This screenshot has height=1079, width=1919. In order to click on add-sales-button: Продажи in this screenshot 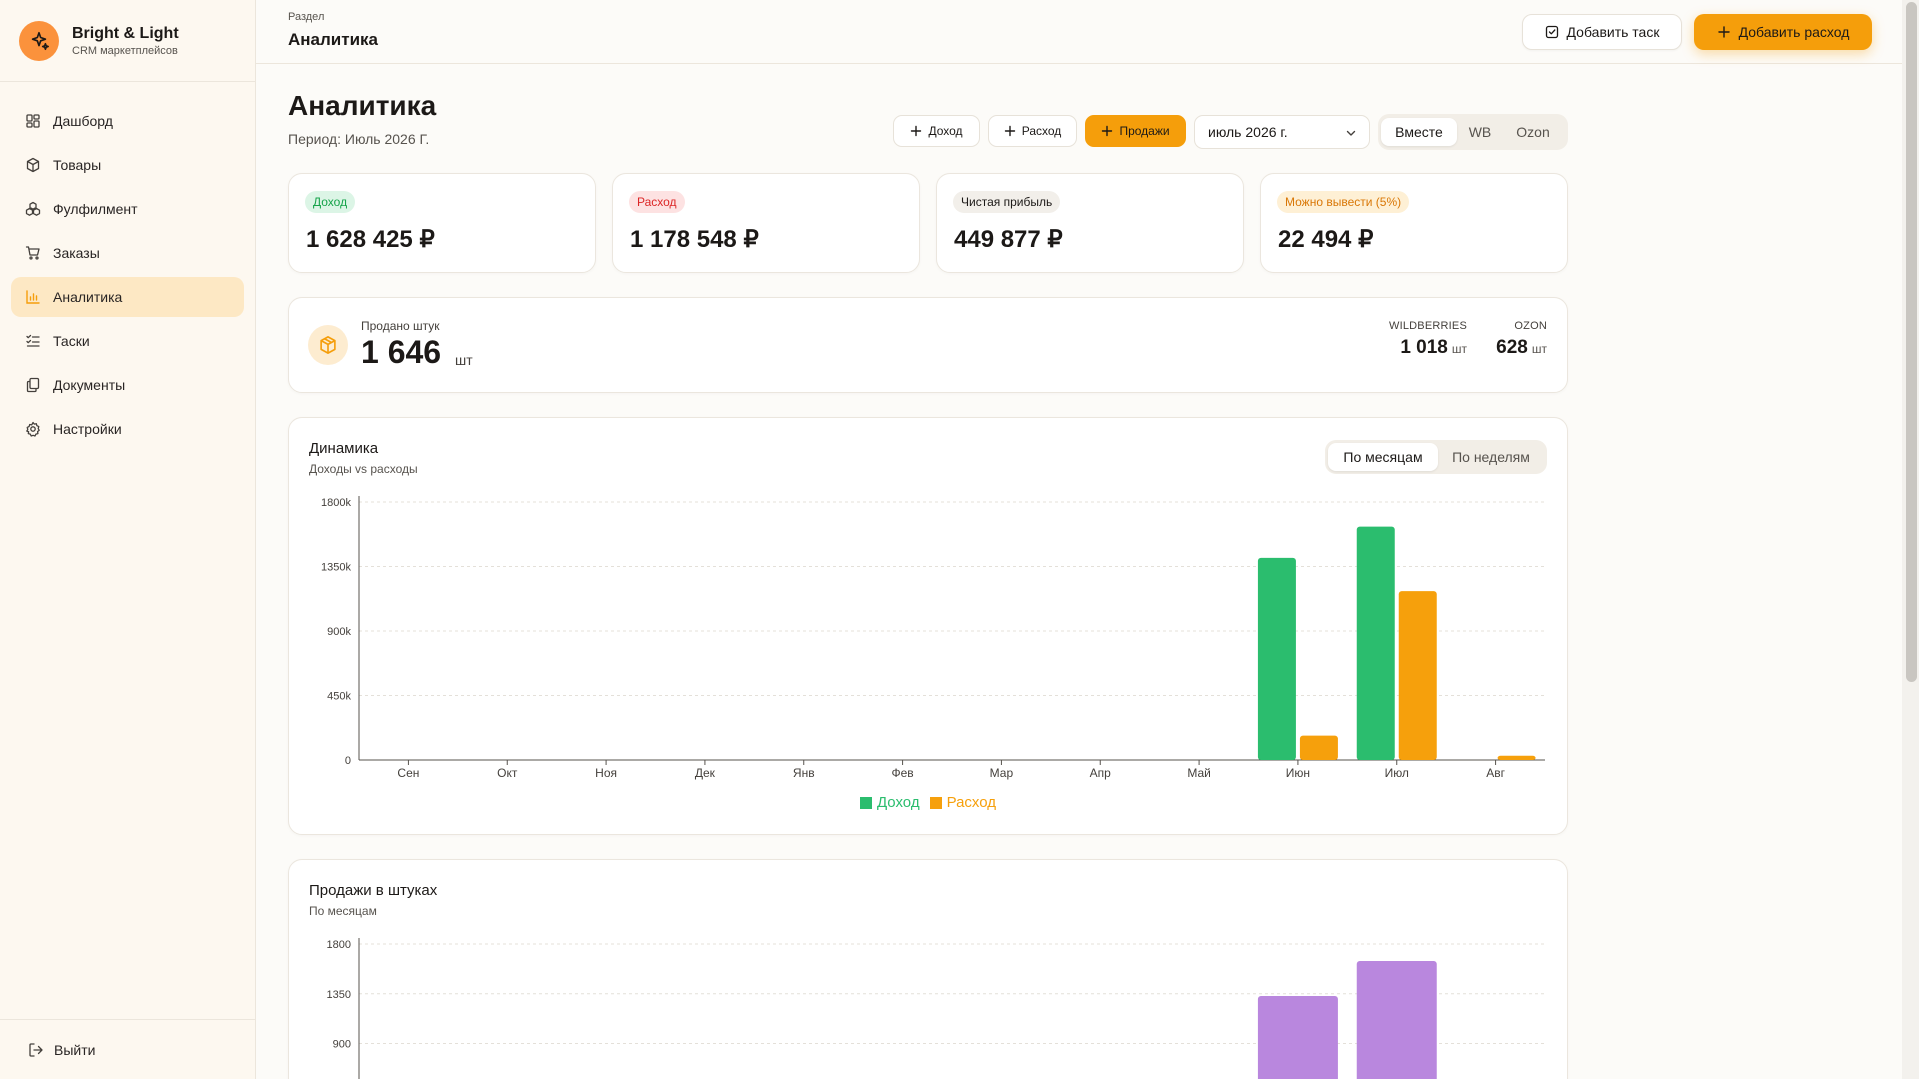, I will do `click(1135, 131)`.